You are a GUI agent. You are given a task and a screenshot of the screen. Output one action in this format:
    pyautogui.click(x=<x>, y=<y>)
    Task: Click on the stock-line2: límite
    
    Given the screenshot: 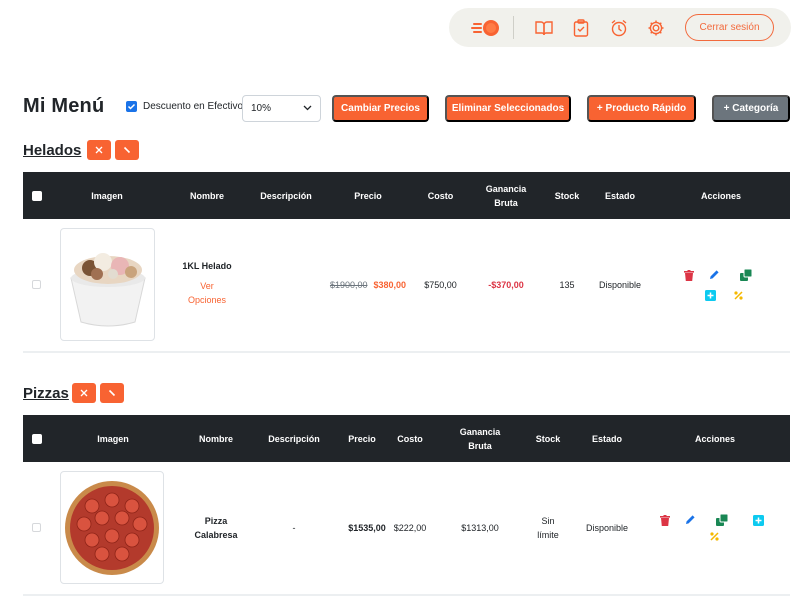 What is the action you would take?
    pyautogui.click(x=548, y=535)
    